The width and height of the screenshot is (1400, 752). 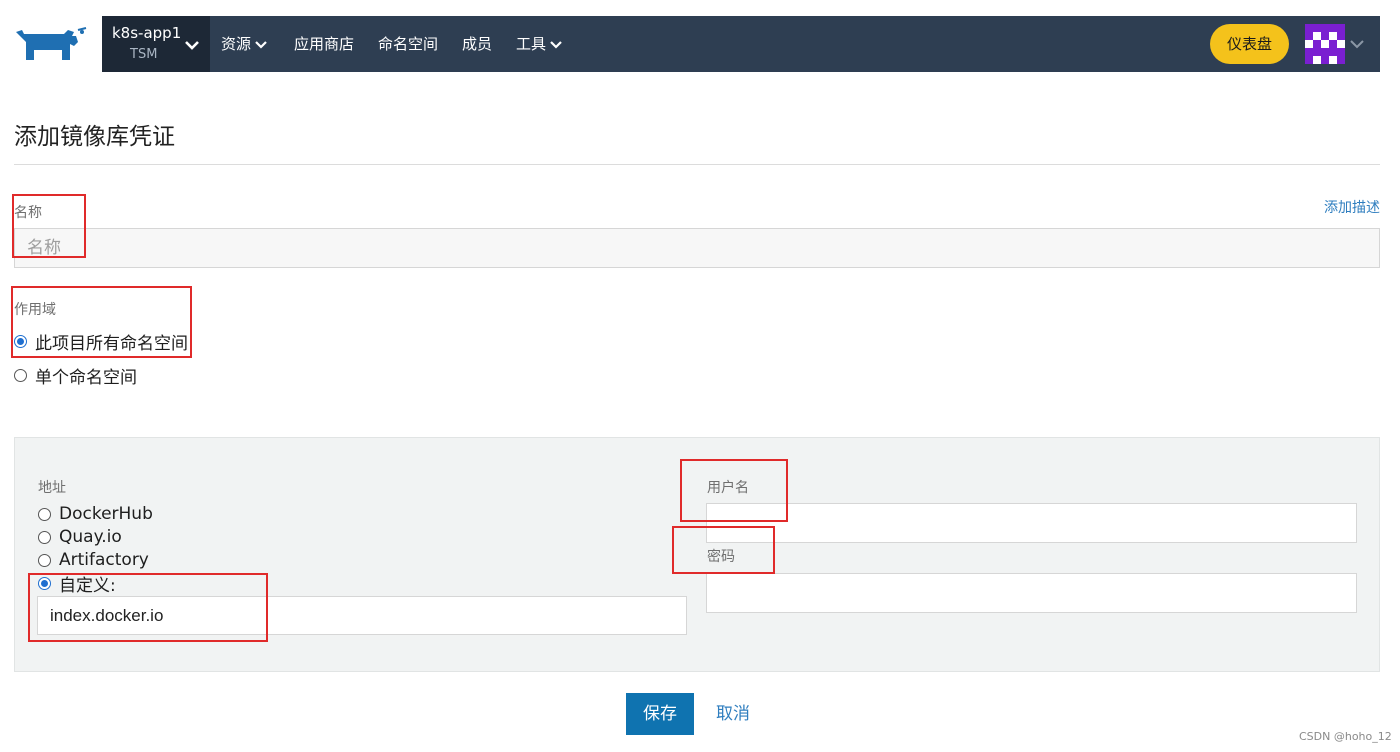 I want to click on address-option-dockerhub: DockerHub, so click(x=95, y=514).